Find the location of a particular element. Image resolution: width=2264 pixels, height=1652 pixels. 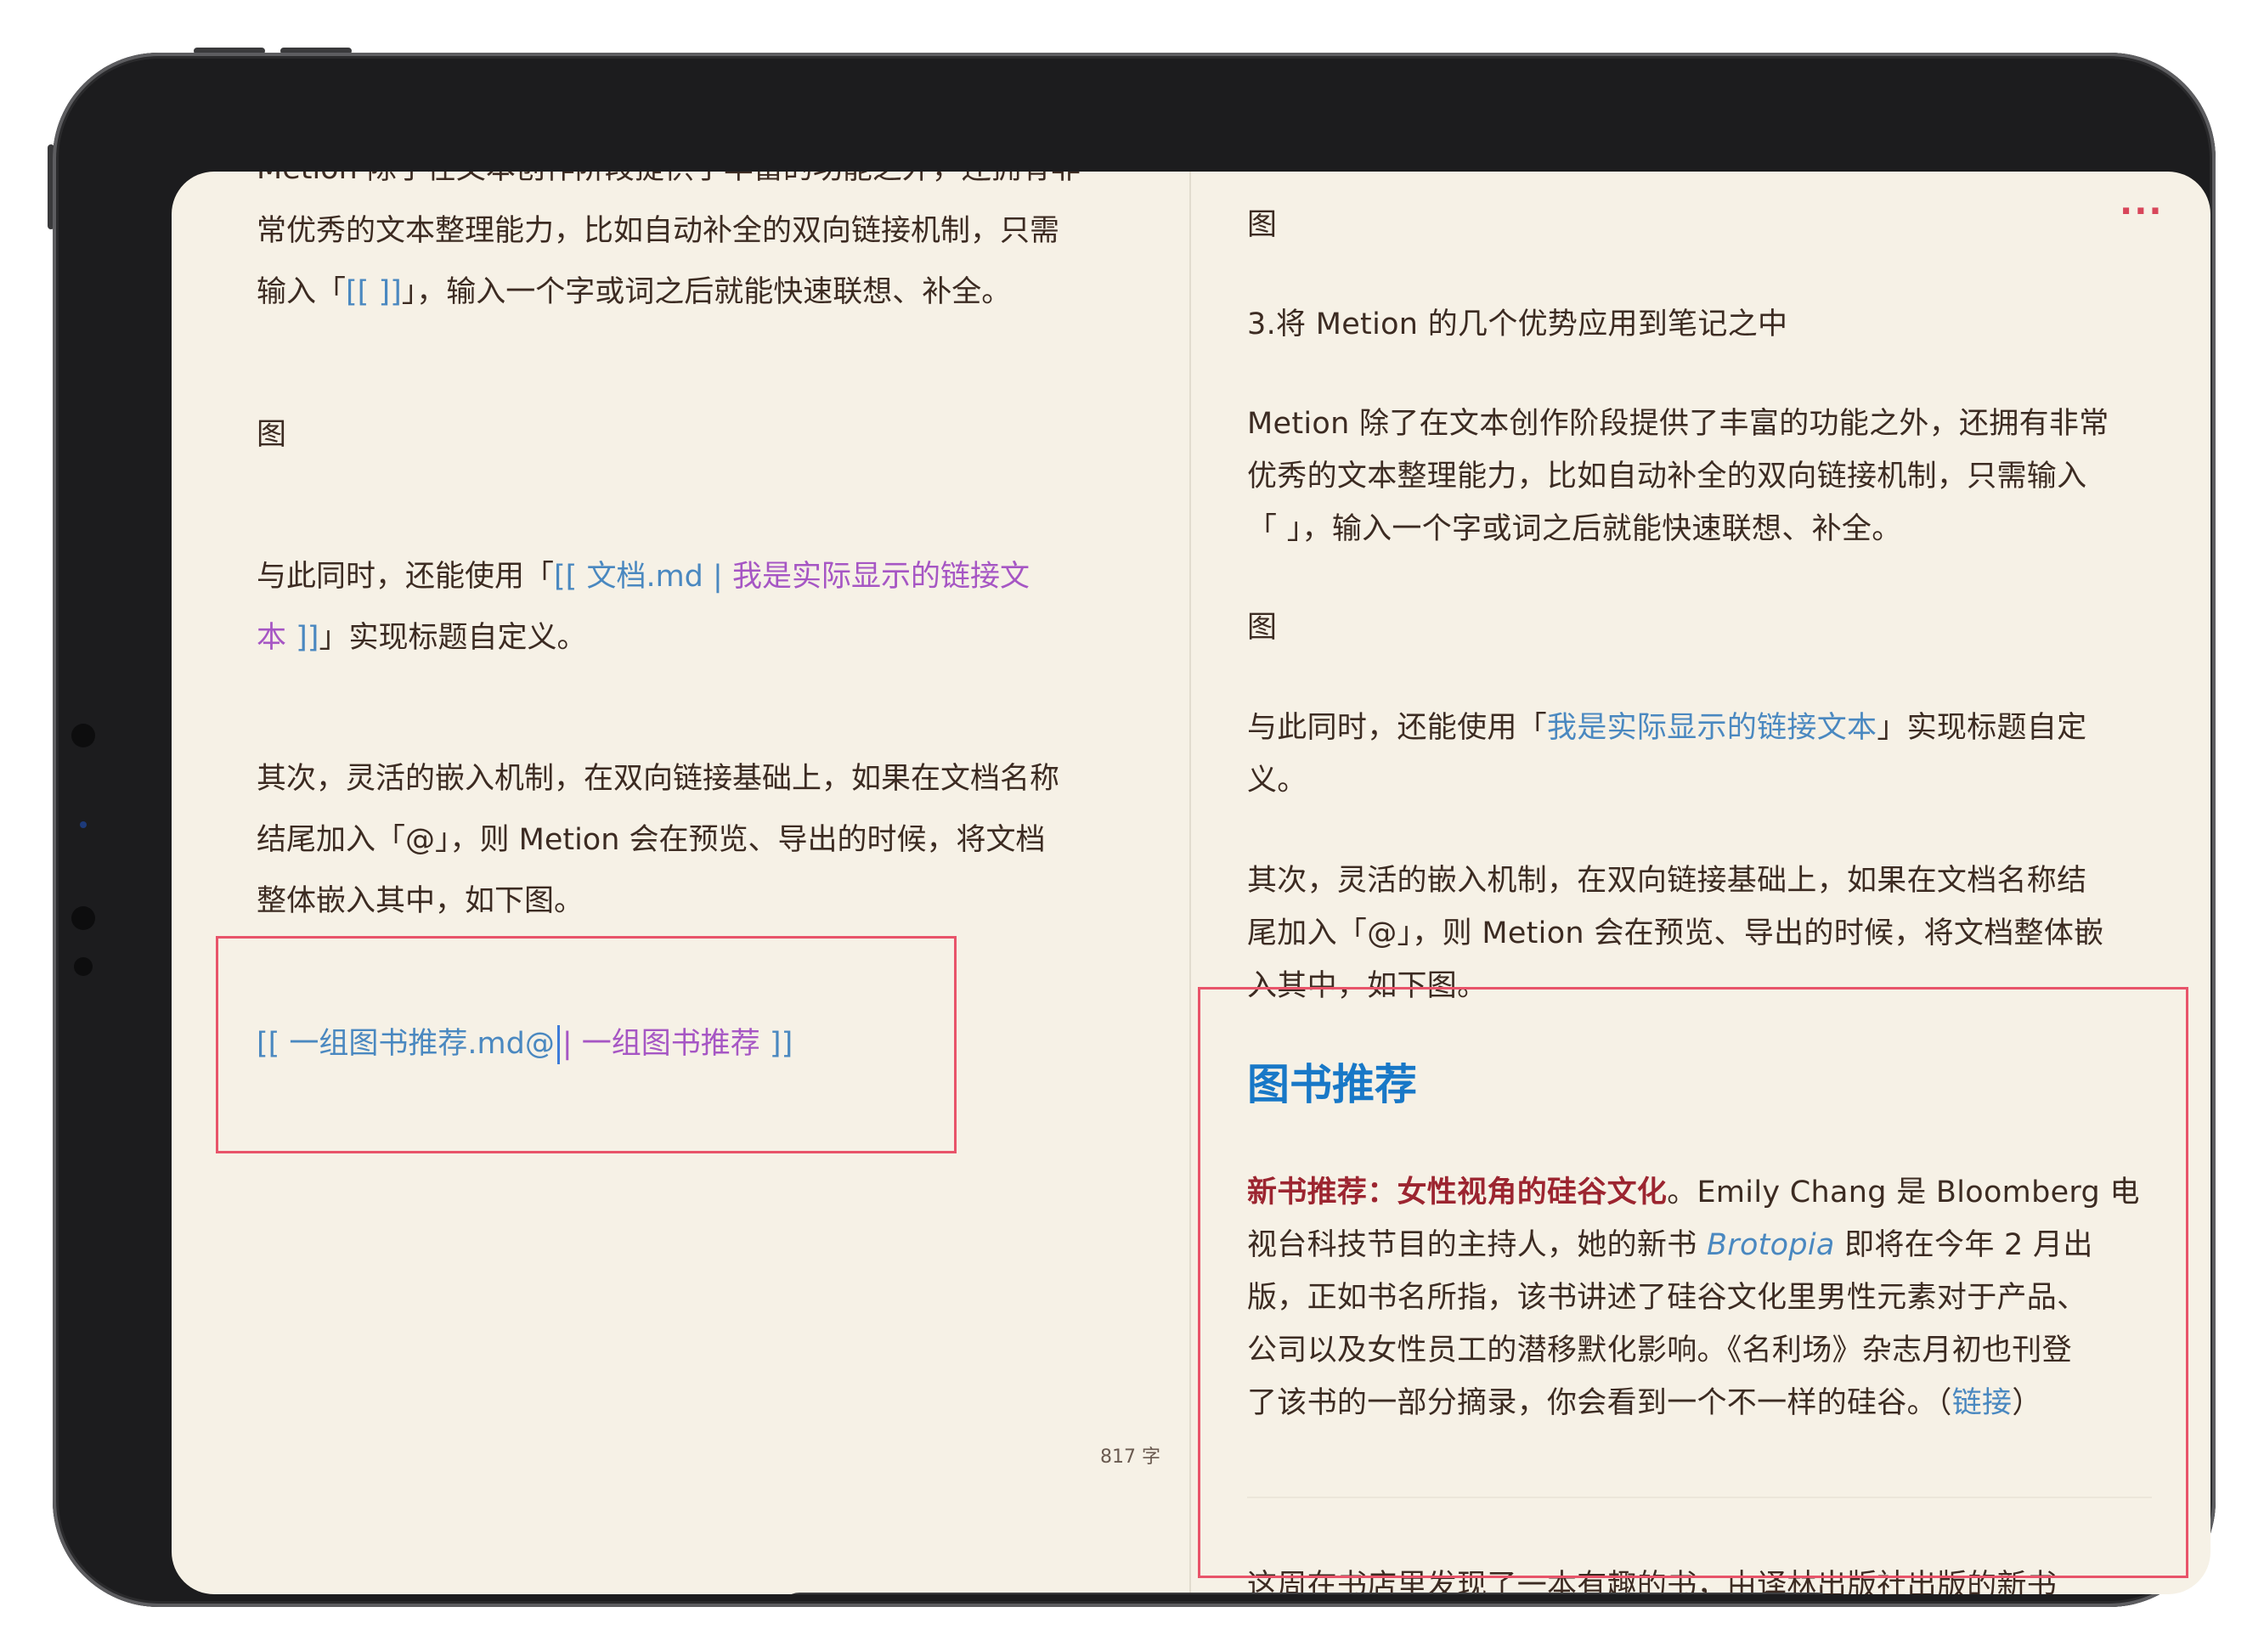

preview-line: Metion 除了在文本创作阶段提供了丰富的功能之外，还拥有非常 is located at coordinates (1678, 424).